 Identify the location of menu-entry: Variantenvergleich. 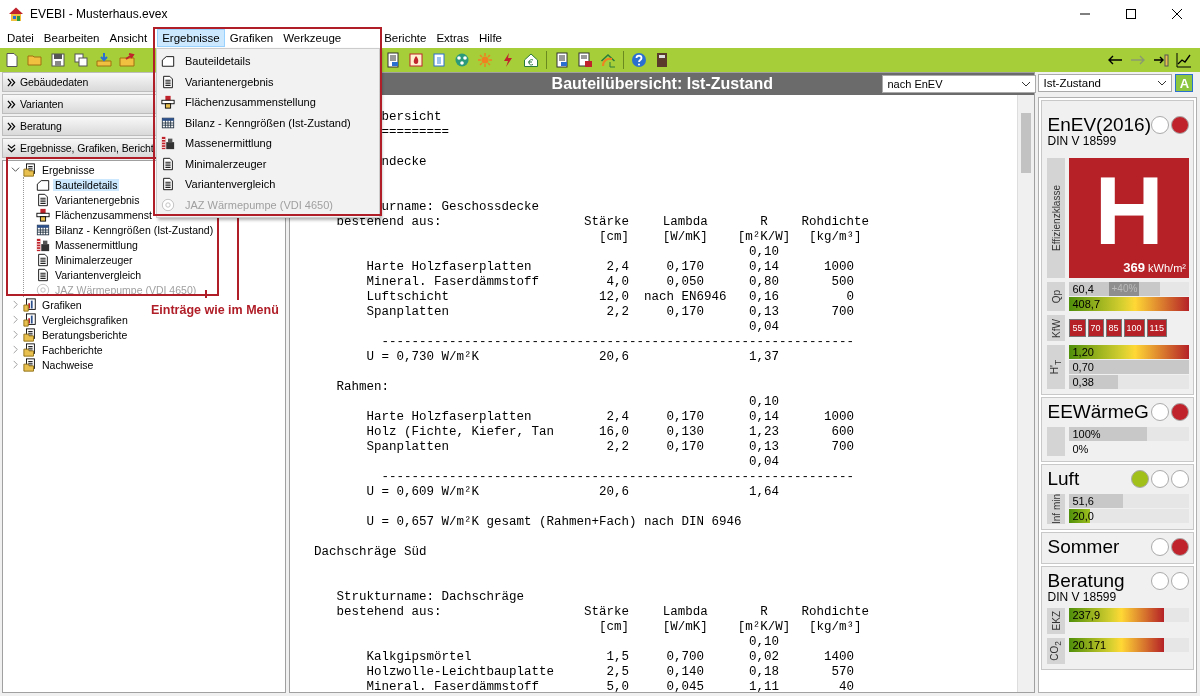
(268, 184).